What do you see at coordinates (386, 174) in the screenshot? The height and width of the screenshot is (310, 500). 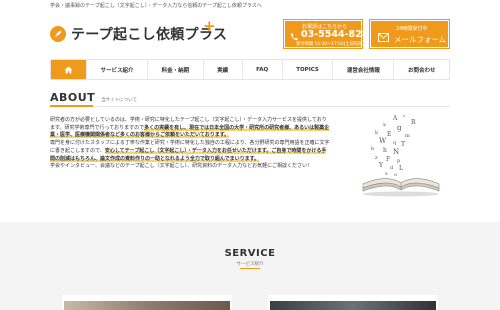 I see `svg-text: s` at bounding box center [386, 174].